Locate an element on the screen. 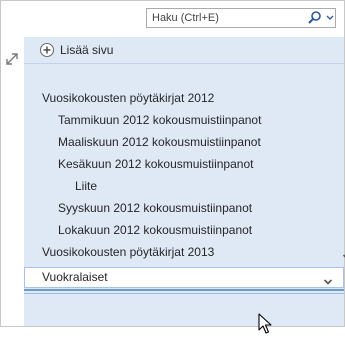  page-item-label: Vuosikokousten pöytäkirjat 2013 is located at coordinates (128, 252).